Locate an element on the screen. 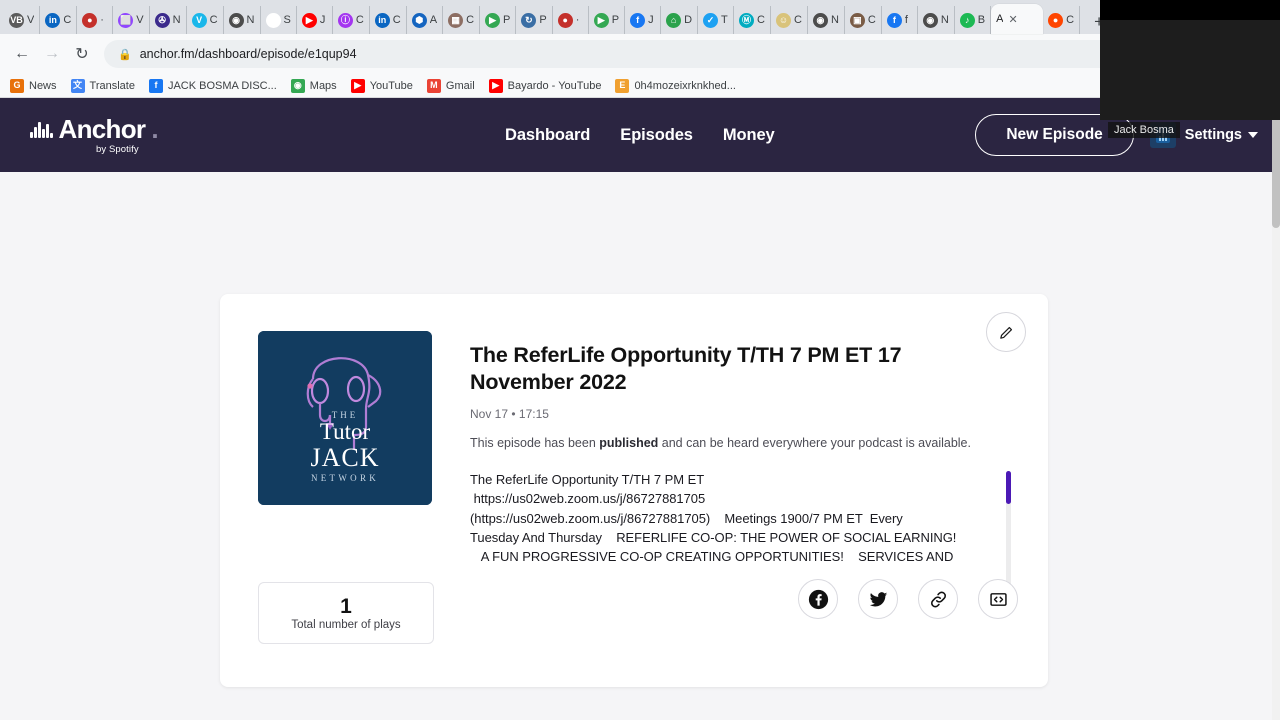 The height and width of the screenshot is (720, 1280). tab-title: B is located at coordinates (981, 20).